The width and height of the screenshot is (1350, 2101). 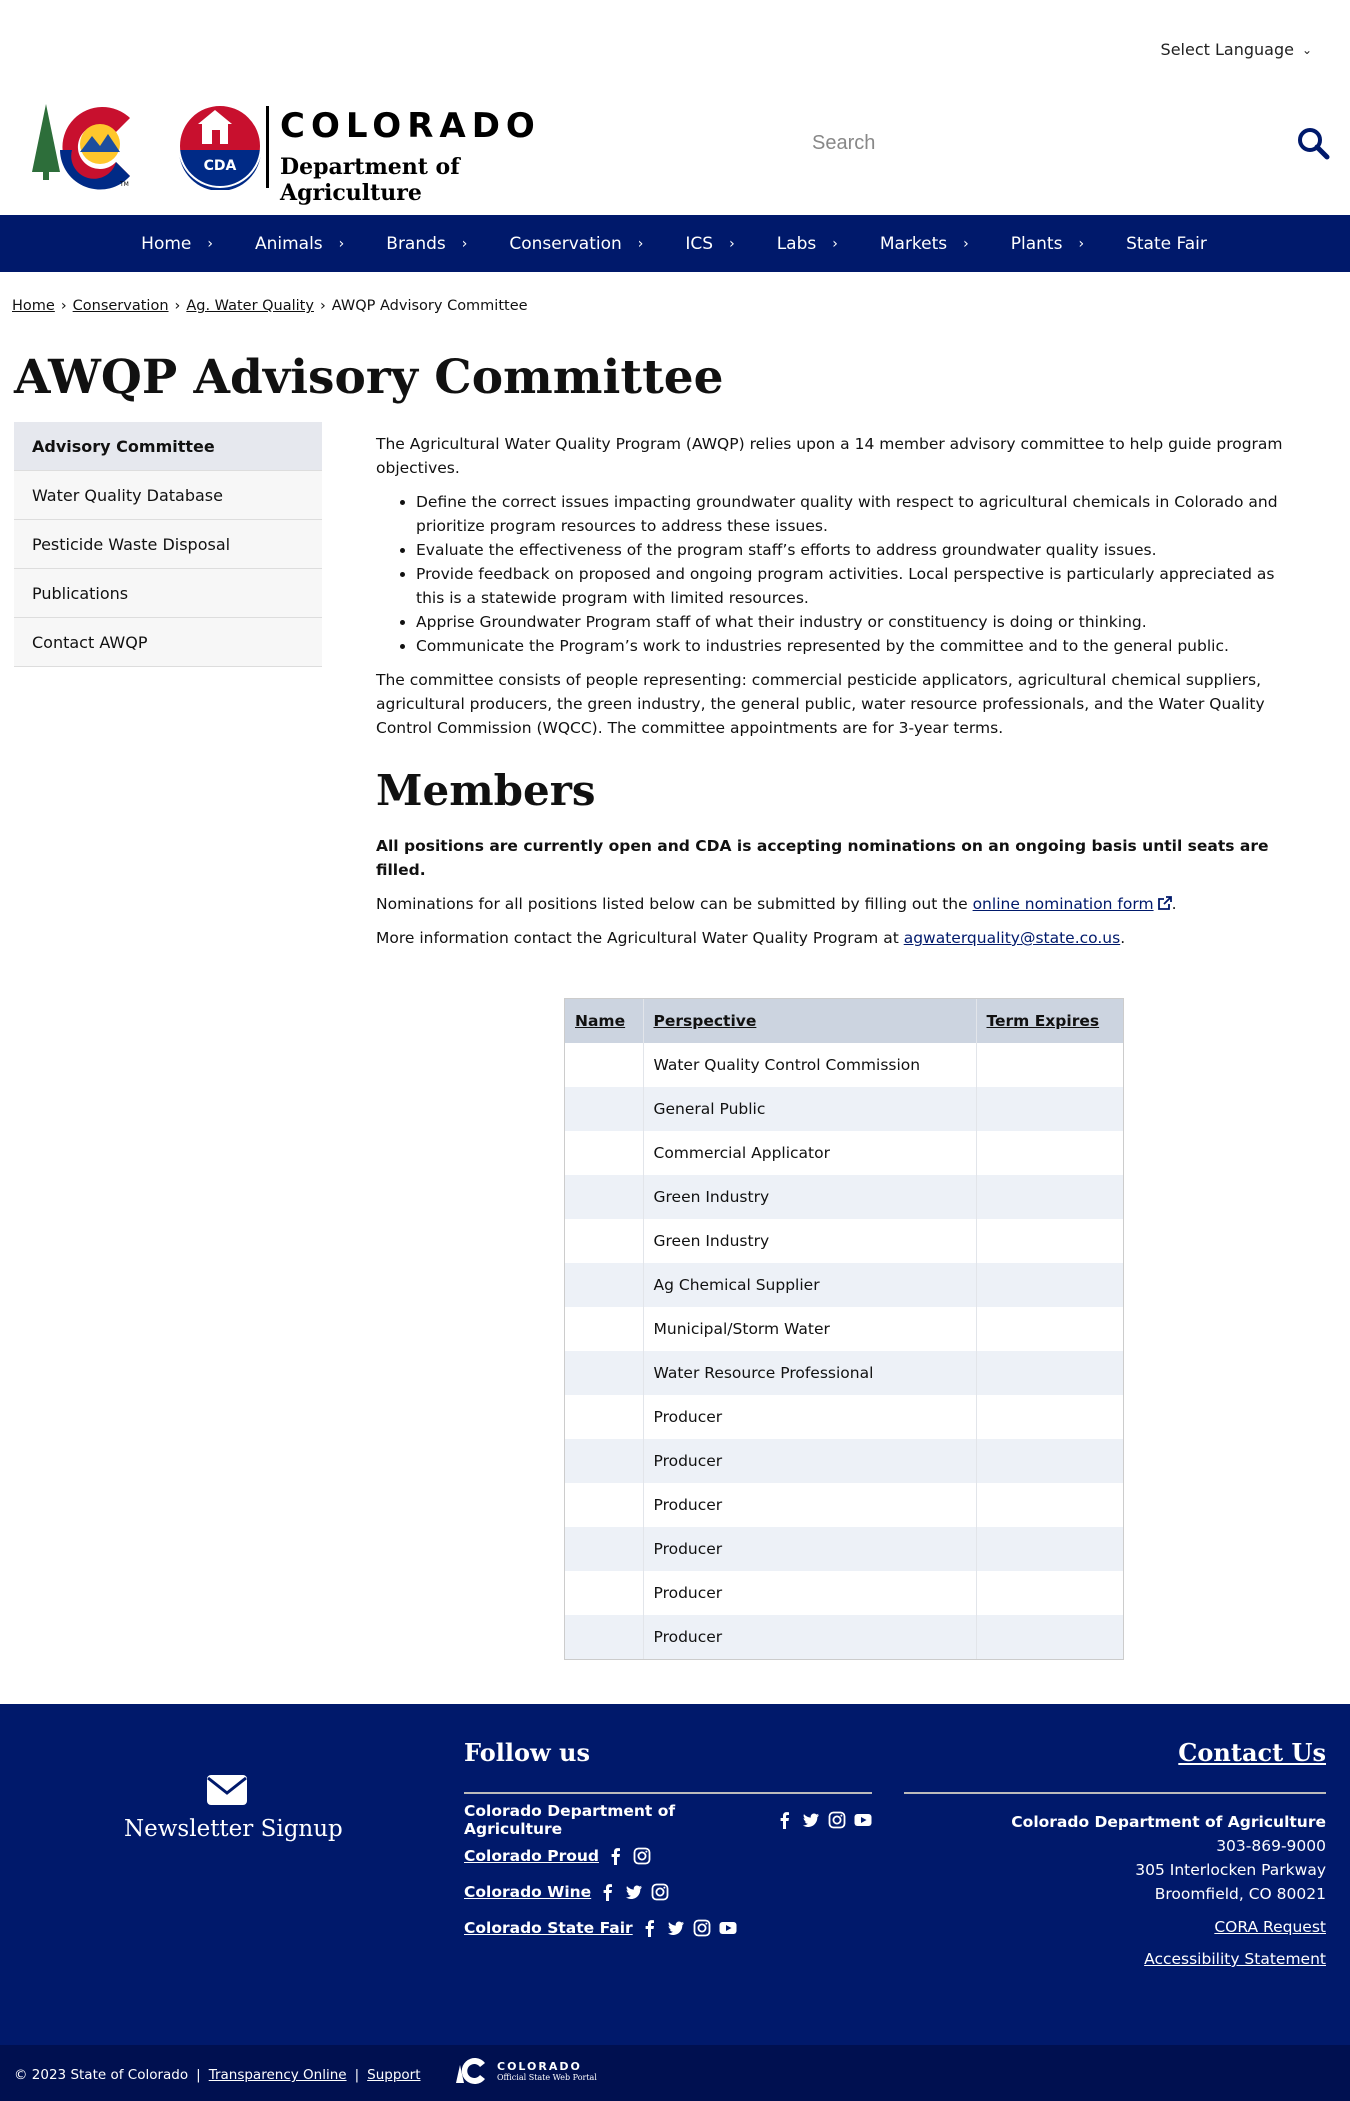 I want to click on sidebar-item-publications: Publications, so click(x=168, y=593).